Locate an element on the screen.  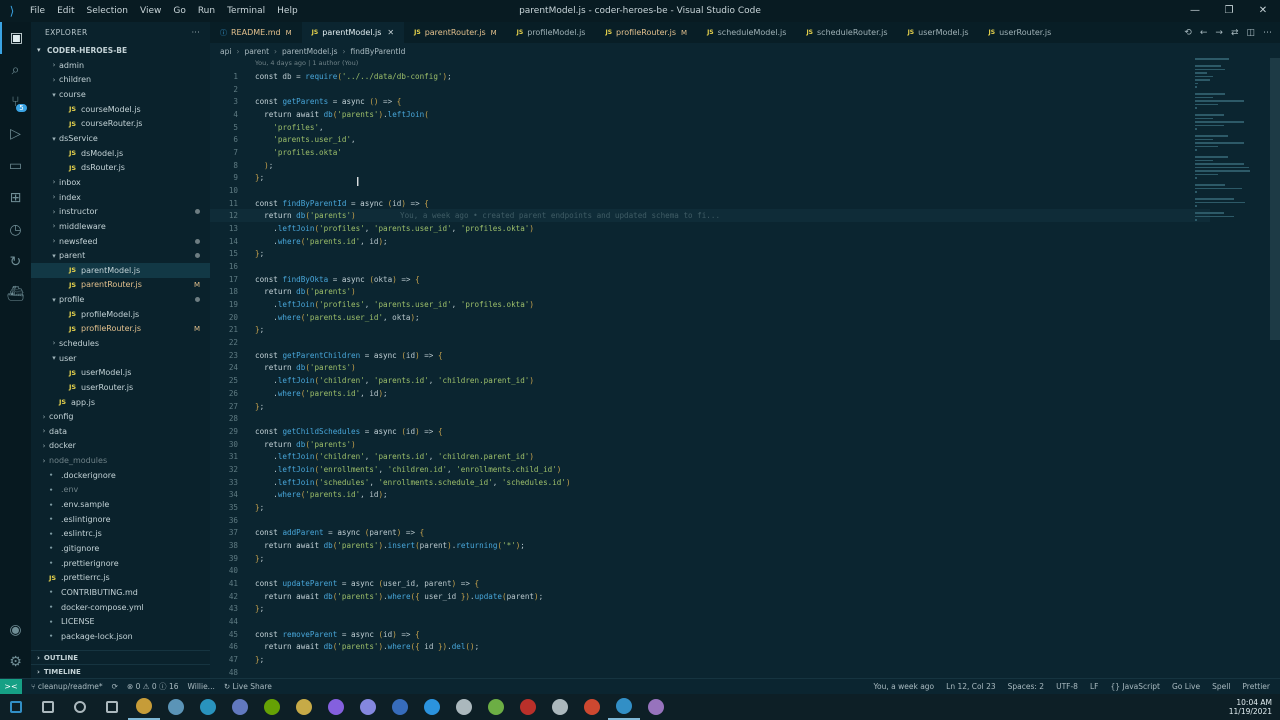
code-line: 17 const findByOkta = async (okta) => { is located at coordinates (710, 279).